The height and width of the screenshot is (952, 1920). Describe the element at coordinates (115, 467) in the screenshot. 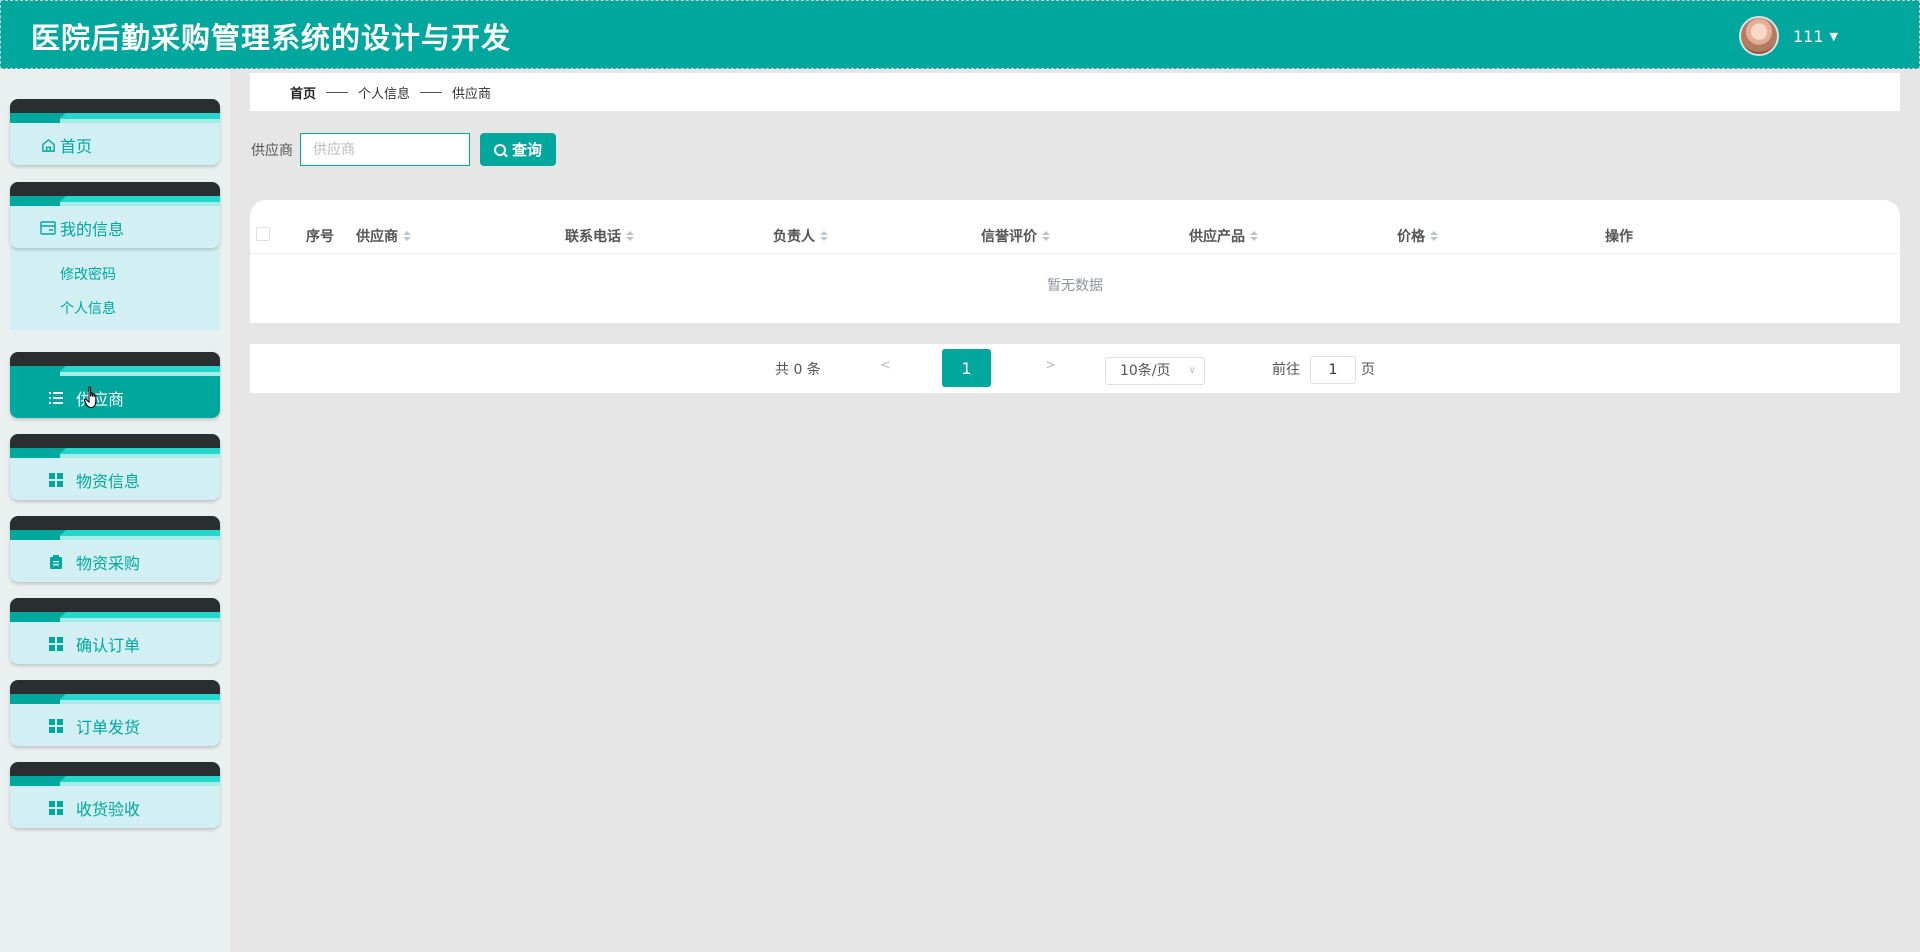

I see `sidebar-item-material-info: 物资信息` at that location.